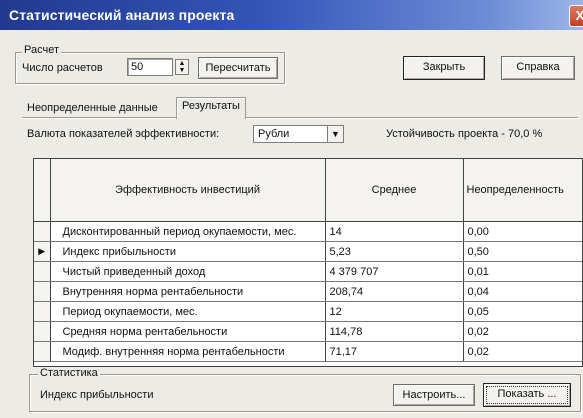 The width and height of the screenshot is (583, 418). Describe the element at coordinates (298, 134) in the screenshot. I see `currency-select: Рубли ▼` at that location.